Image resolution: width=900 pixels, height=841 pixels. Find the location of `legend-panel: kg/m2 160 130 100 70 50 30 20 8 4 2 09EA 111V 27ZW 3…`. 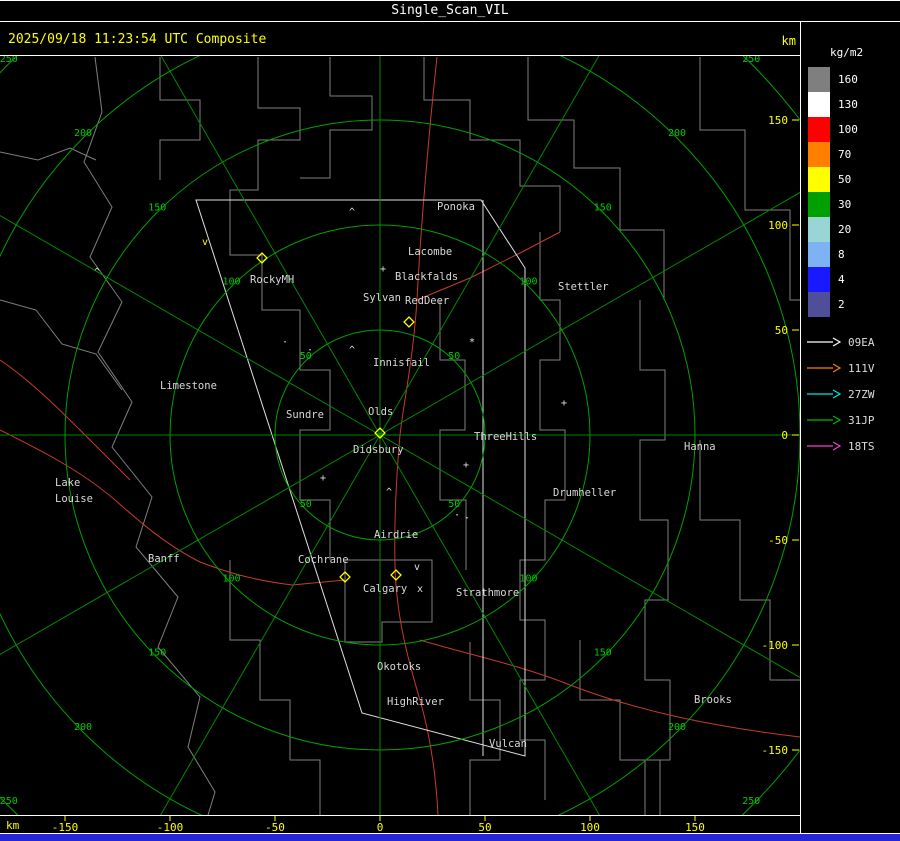

legend-panel: kg/m2 160 130 100 70 50 30 20 8 4 2 09EA 111V 27ZW 3… is located at coordinates (850, 427).